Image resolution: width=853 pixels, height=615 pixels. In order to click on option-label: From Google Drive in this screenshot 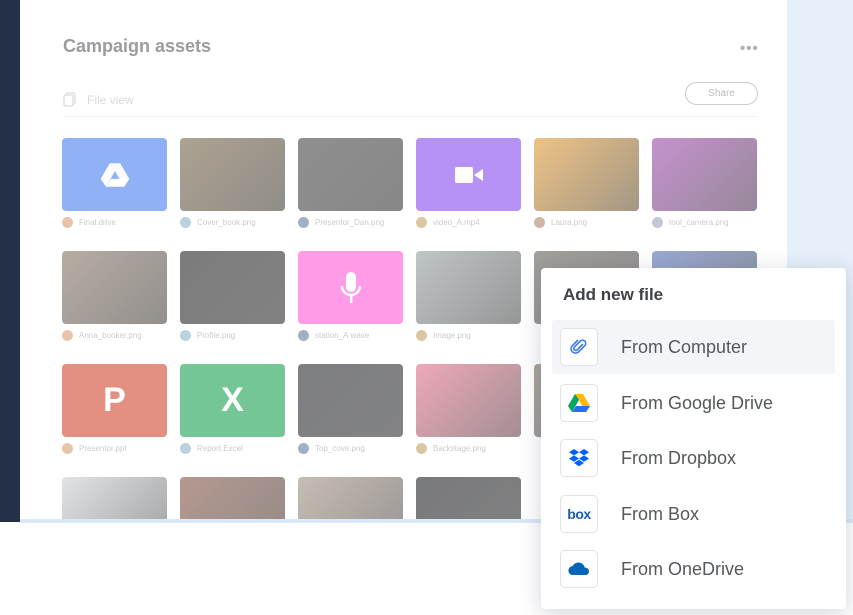, I will do `click(697, 402)`.